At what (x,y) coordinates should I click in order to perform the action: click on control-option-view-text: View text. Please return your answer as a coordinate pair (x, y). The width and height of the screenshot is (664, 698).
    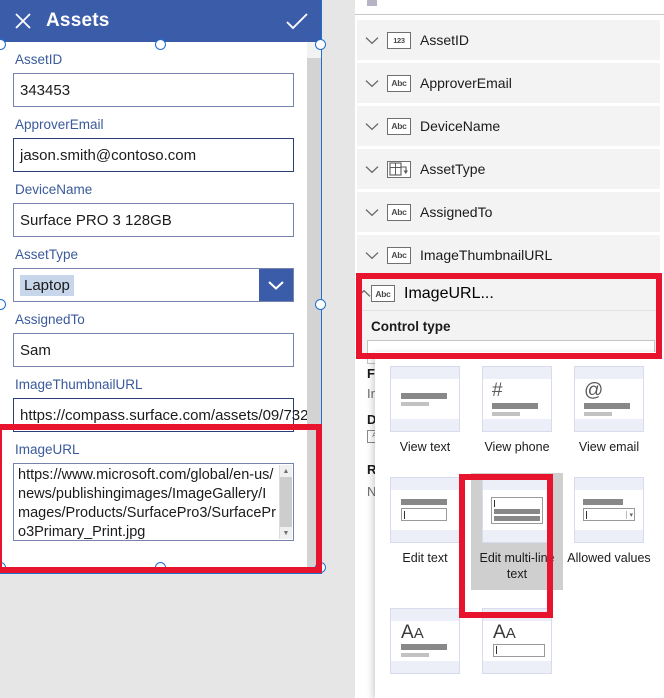
    Looking at the image, I should click on (425, 412).